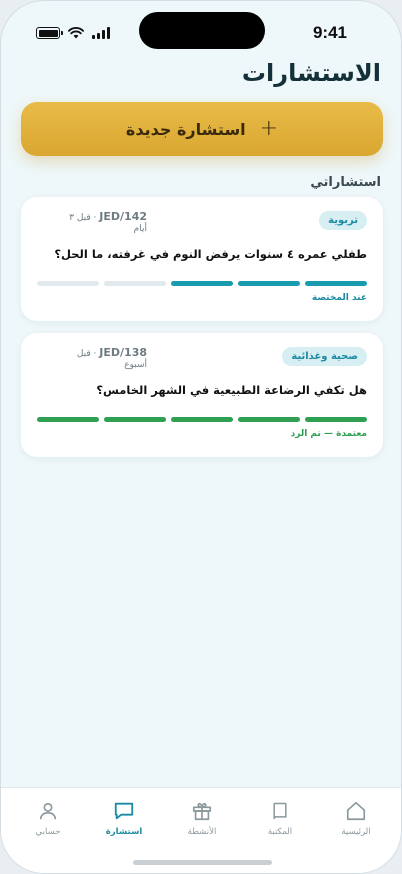  What do you see at coordinates (185, 129) in the screenshot?
I see `new-consultation-label: استشارة جديدة` at bounding box center [185, 129].